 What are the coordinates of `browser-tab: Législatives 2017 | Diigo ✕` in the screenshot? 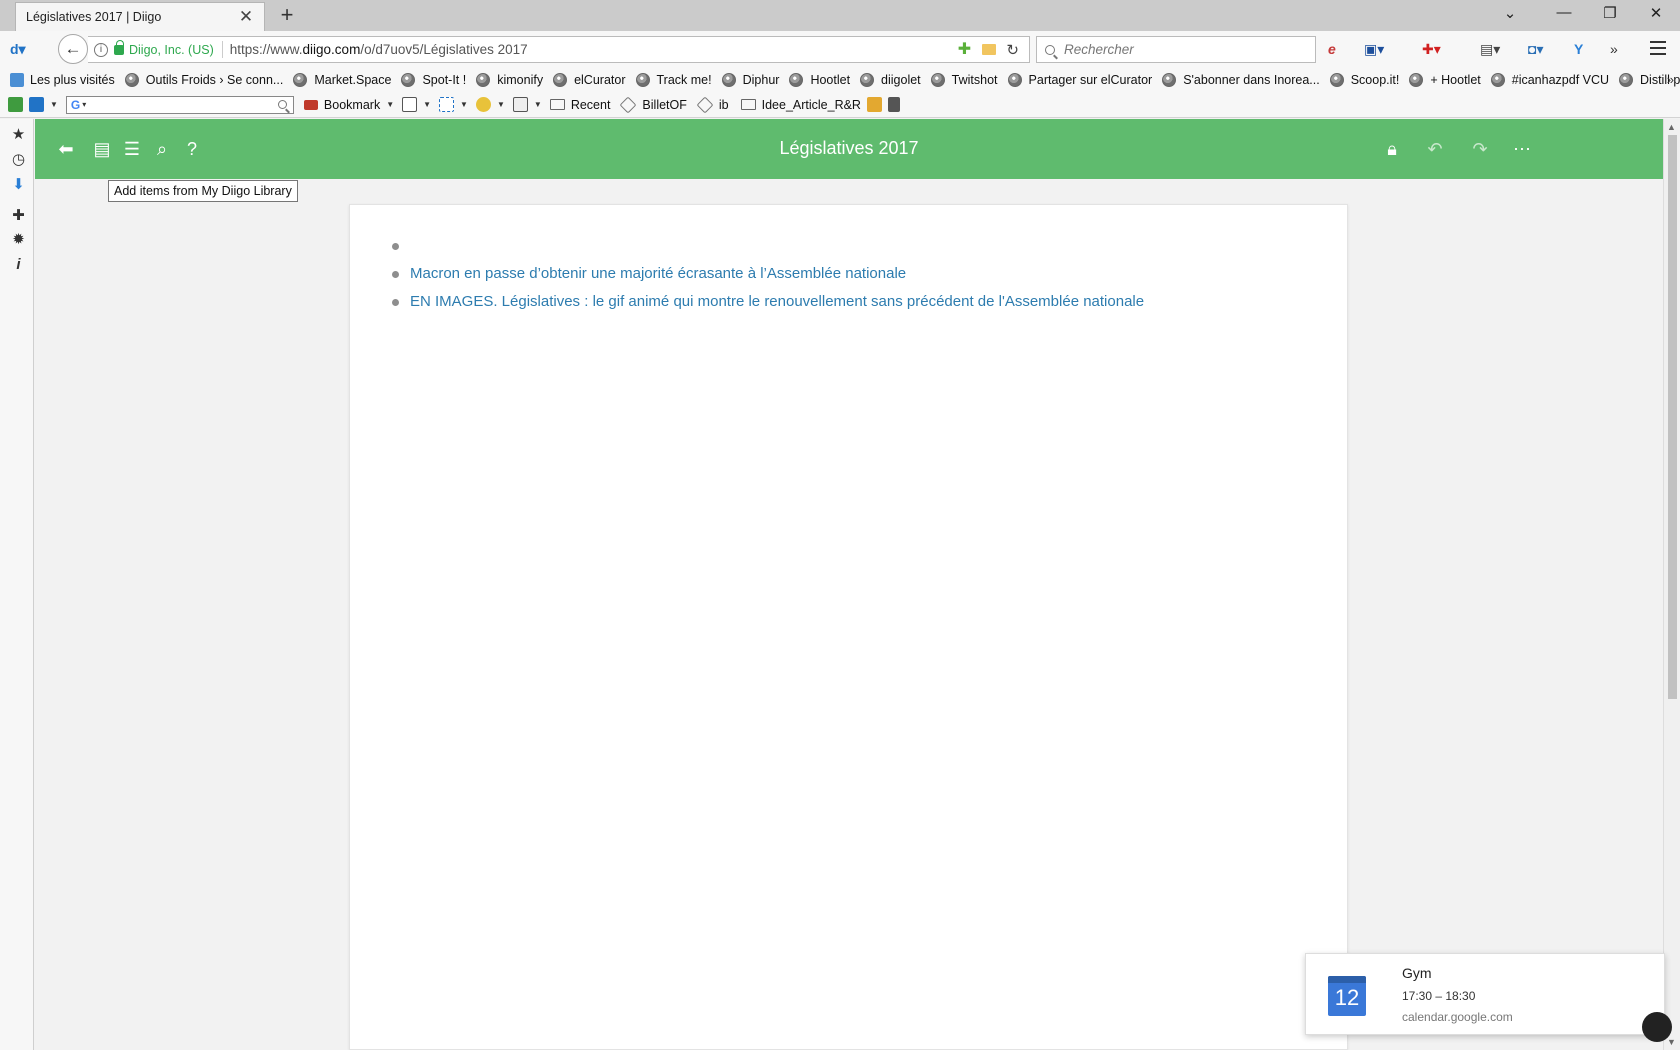 It's located at (140, 16).